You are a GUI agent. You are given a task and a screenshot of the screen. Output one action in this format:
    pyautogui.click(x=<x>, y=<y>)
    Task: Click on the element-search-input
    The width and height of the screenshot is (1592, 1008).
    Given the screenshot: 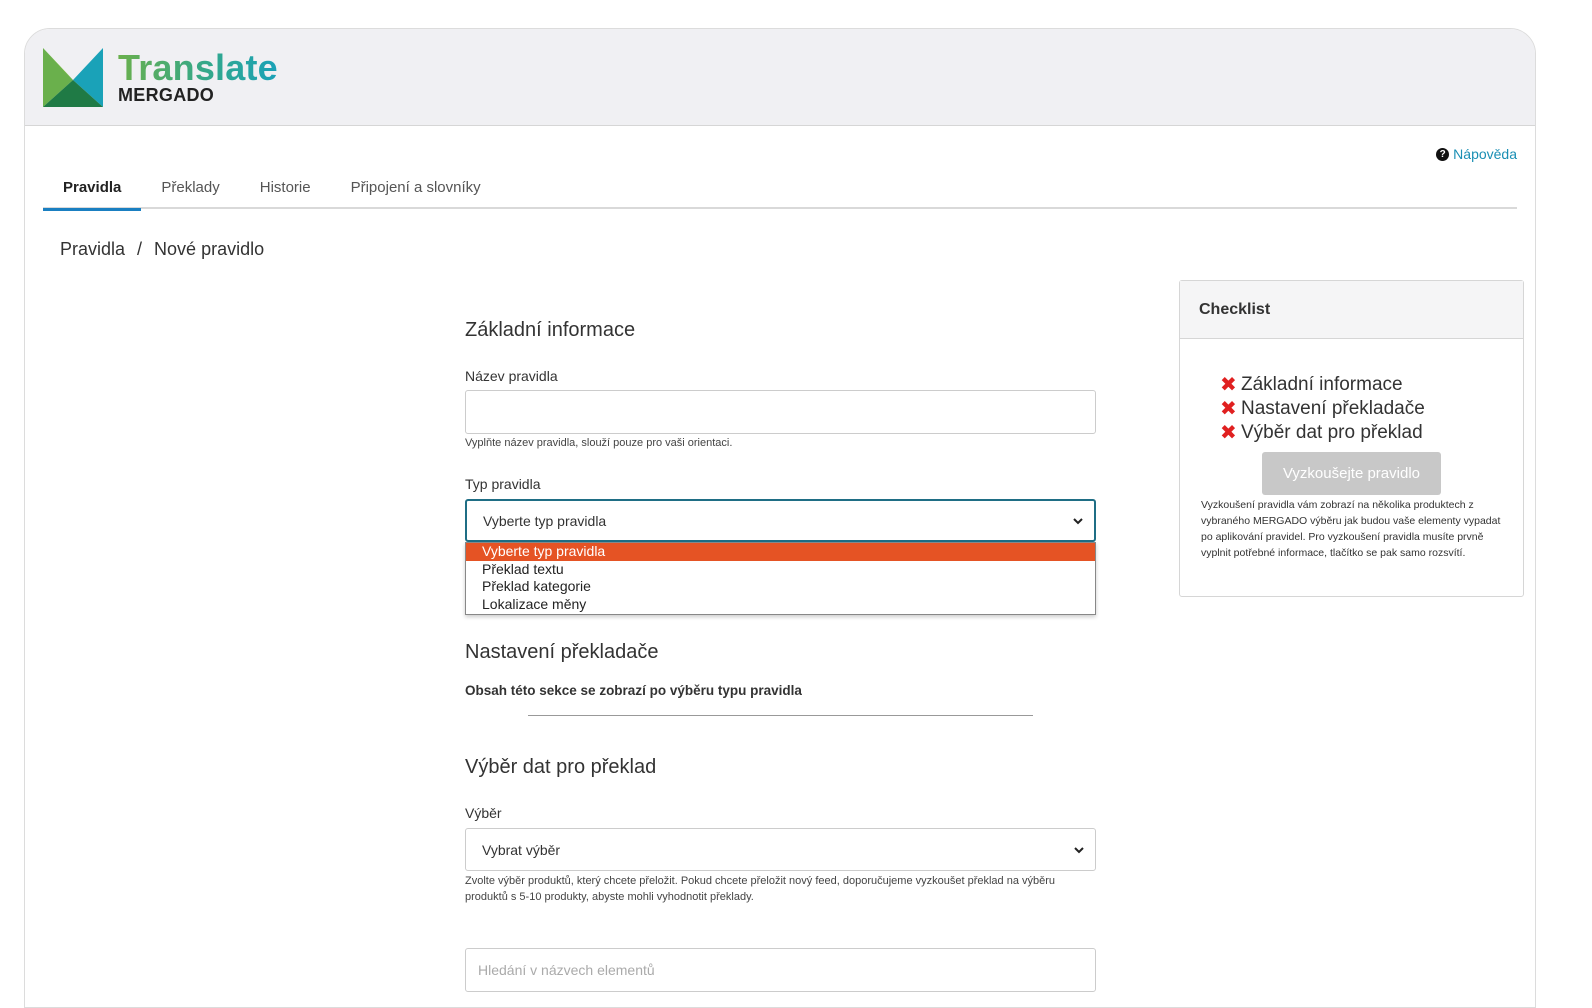 What is the action you would take?
    pyautogui.click(x=780, y=970)
    